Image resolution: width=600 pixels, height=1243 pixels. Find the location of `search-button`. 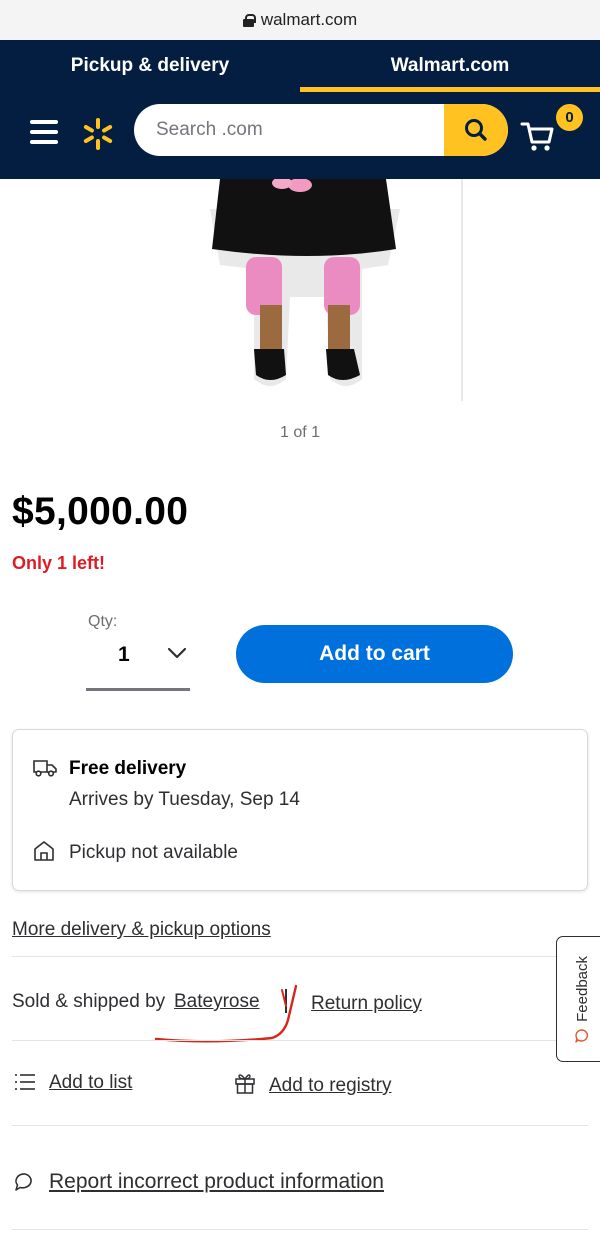

search-button is located at coordinates (476, 130).